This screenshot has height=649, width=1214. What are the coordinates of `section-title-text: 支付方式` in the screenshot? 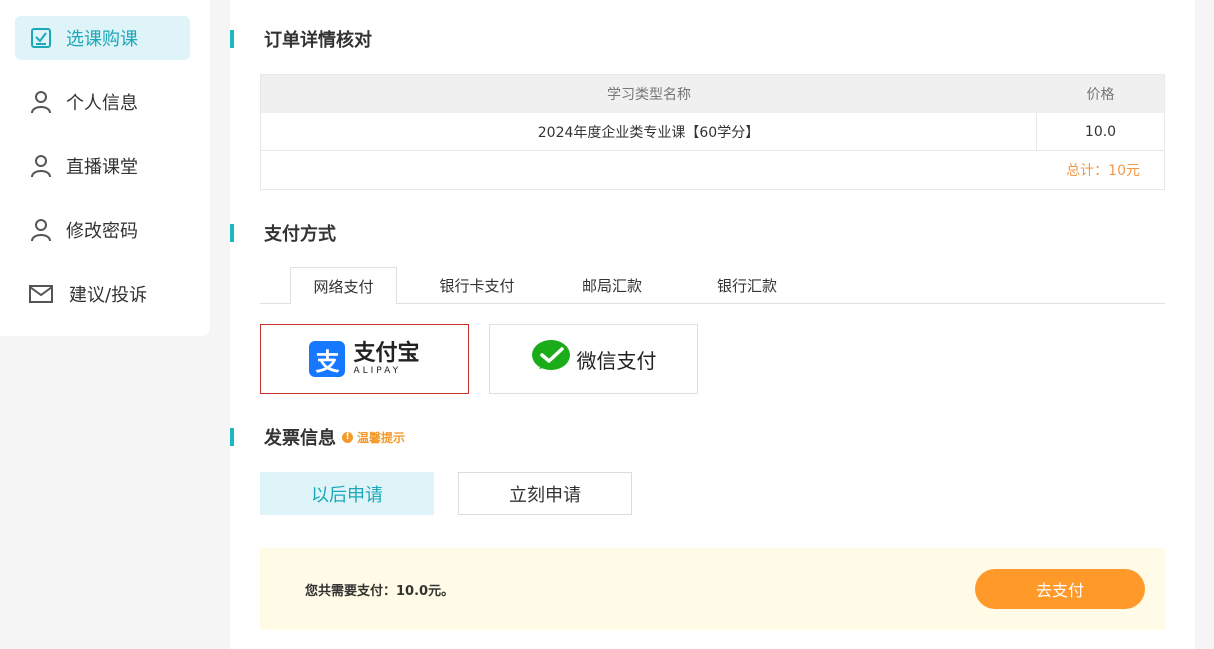 It's located at (300, 234).